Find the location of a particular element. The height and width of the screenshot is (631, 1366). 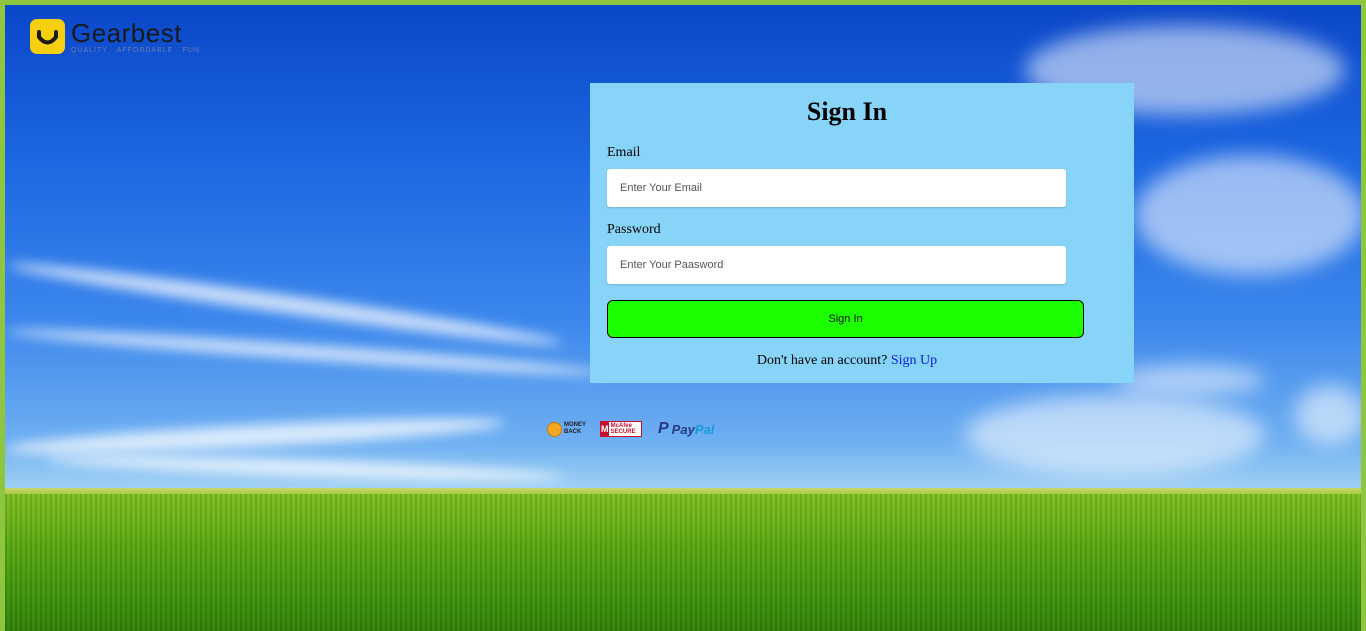

paypal-badge: P Pay Pal is located at coordinates (686, 429).